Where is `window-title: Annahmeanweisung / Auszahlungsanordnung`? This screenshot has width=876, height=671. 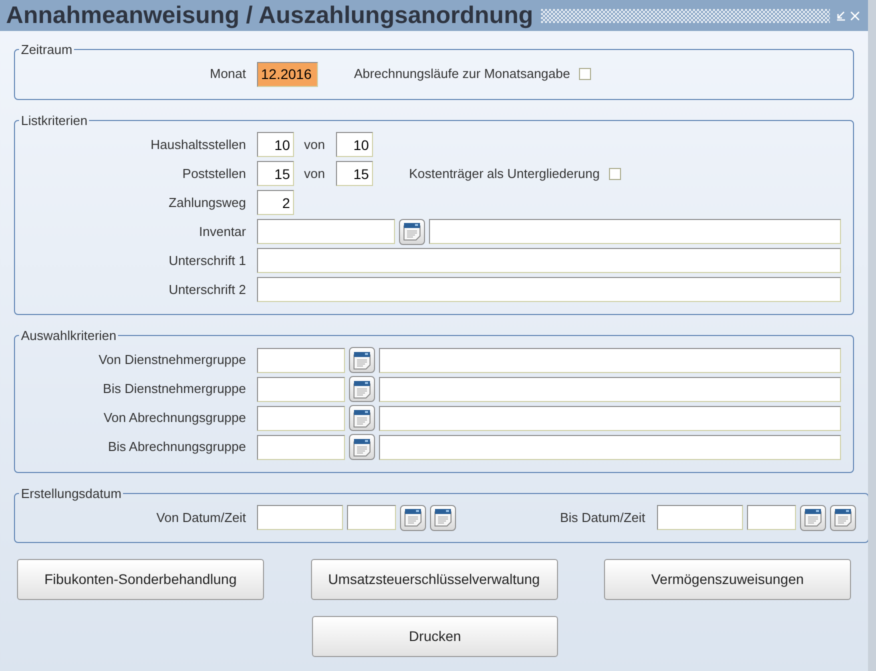 window-title: Annahmeanweisung / Auszahlungsanordnung is located at coordinates (270, 15).